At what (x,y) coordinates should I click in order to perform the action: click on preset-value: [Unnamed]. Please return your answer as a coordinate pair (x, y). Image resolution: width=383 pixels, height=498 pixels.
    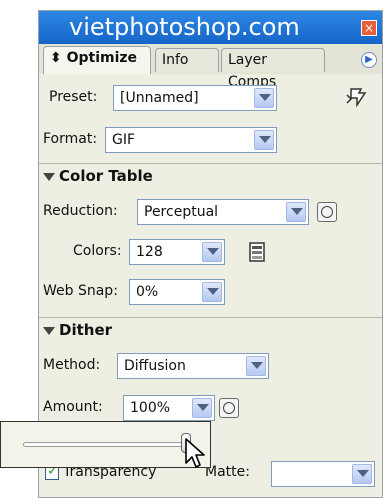
    Looking at the image, I should click on (159, 98).